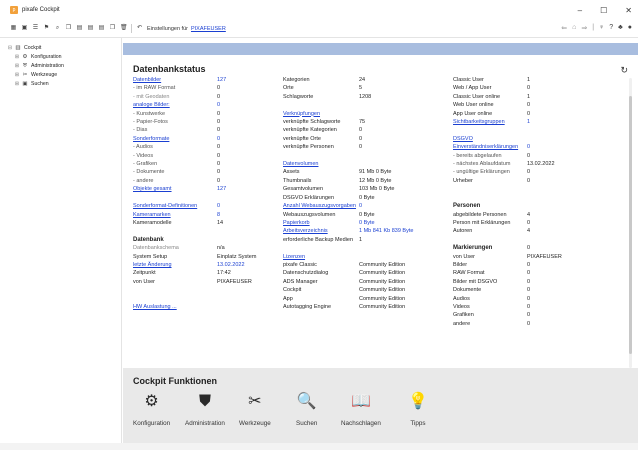 This screenshot has width=638, height=450. I want to click on stat-link: Kameramarken, so click(152, 215).